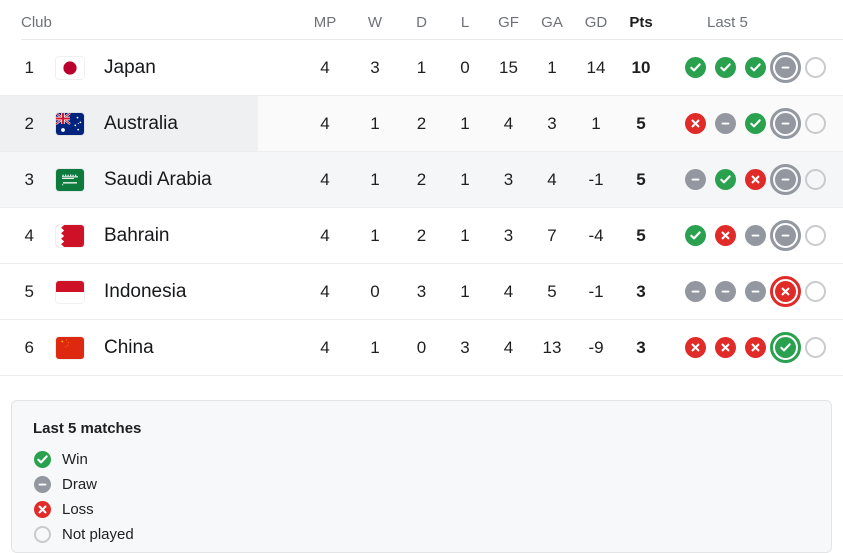 This screenshot has width=843, height=553. Describe the element at coordinates (145, 292) in the screenshot. I see `team-name: Indonesia` at that location.